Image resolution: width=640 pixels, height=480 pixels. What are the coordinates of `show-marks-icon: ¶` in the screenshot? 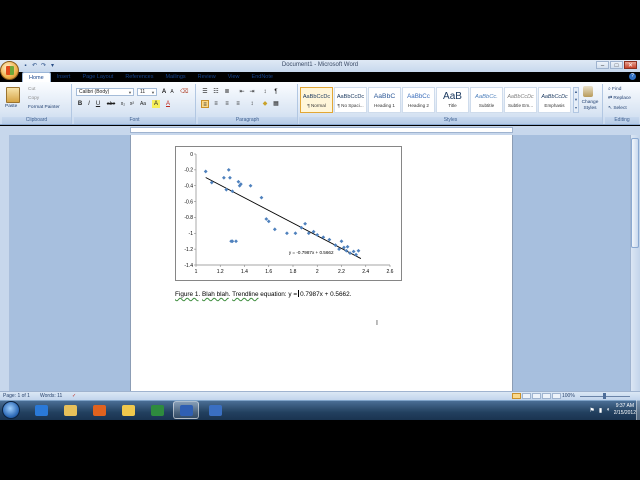 It's located at (276, 92).